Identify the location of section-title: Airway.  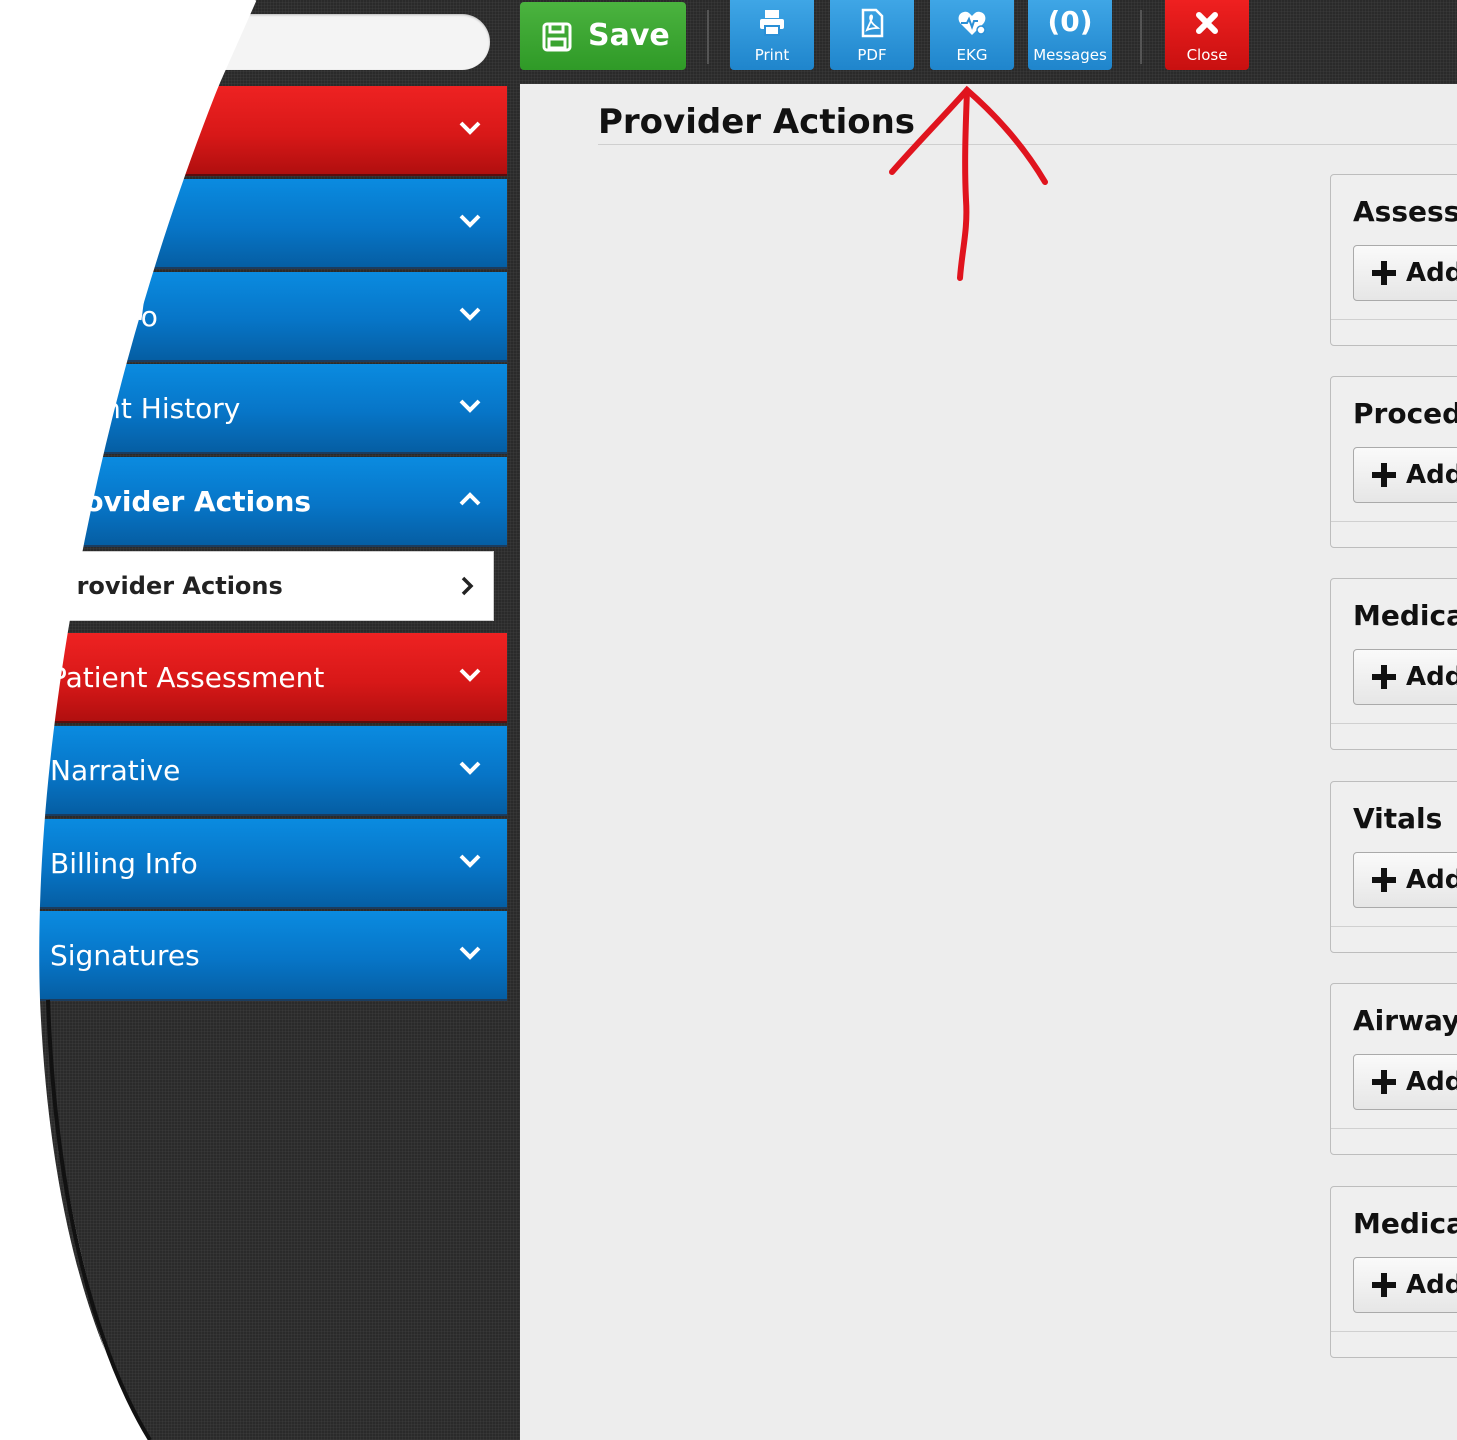
(1405, 1020).